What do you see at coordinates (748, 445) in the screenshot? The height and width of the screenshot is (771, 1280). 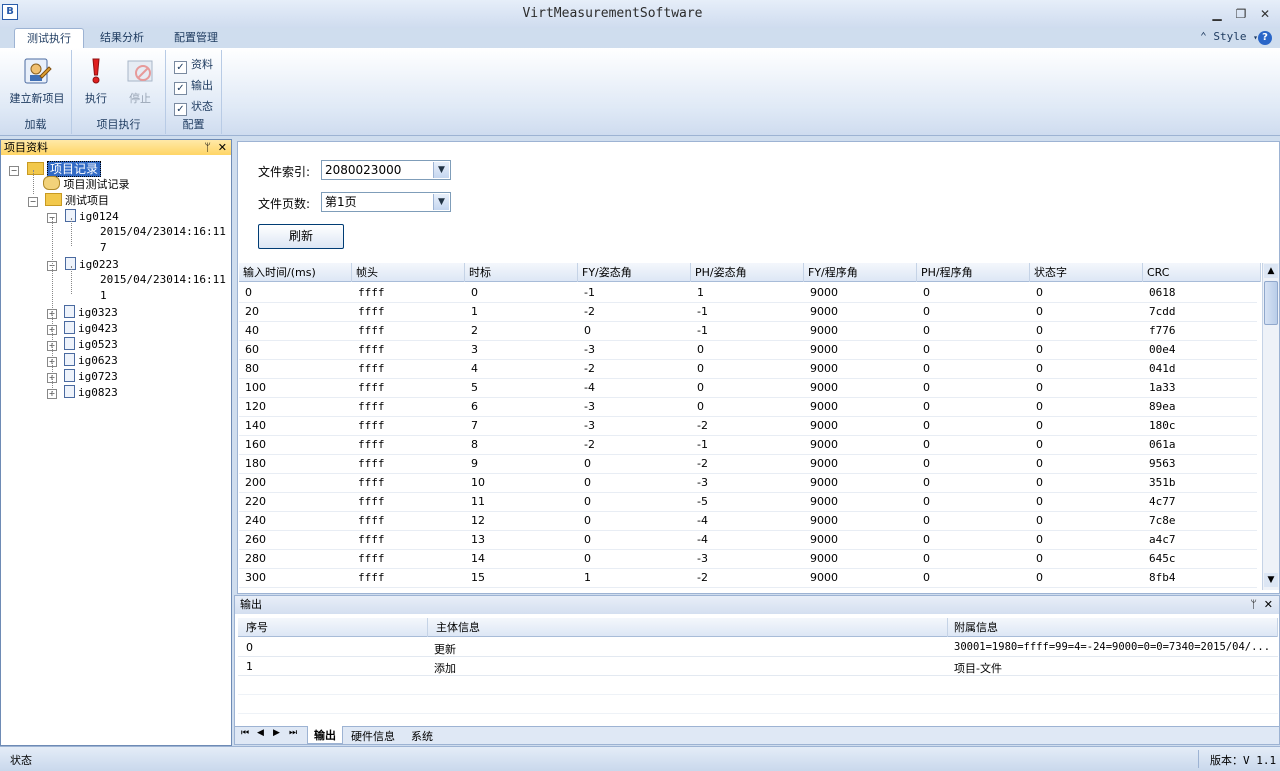 I see `table-row: 160 ffff 8 -2 -1 9000 0 0 061a` at bounding box center [748, 445].